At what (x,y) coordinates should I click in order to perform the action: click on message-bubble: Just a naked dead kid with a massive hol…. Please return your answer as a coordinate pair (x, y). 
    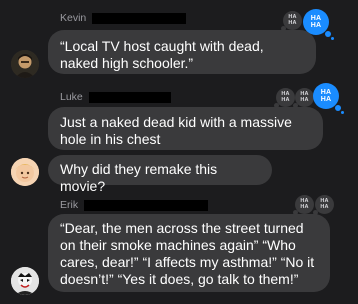
    Looking at the image, I should click on (185, 128).